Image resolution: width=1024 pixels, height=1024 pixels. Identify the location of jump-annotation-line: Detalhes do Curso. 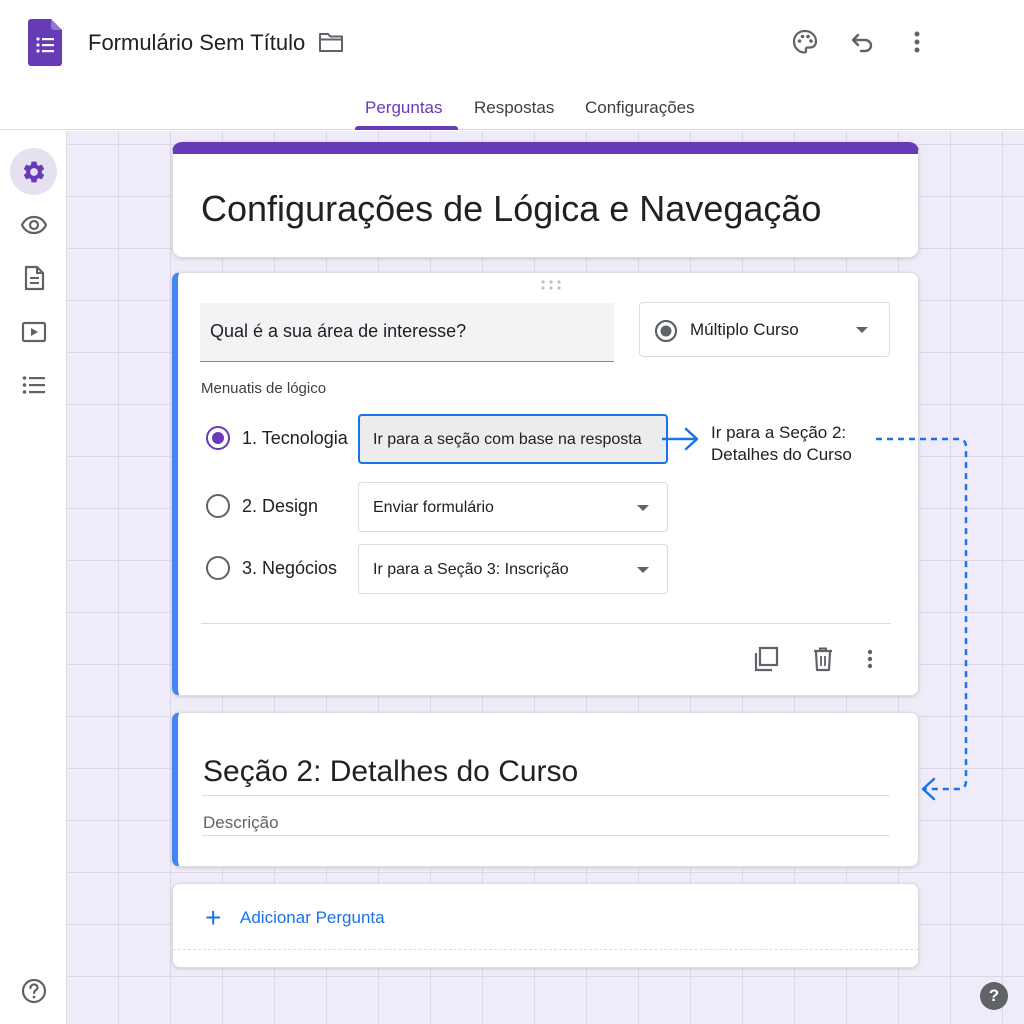
(781, 454).